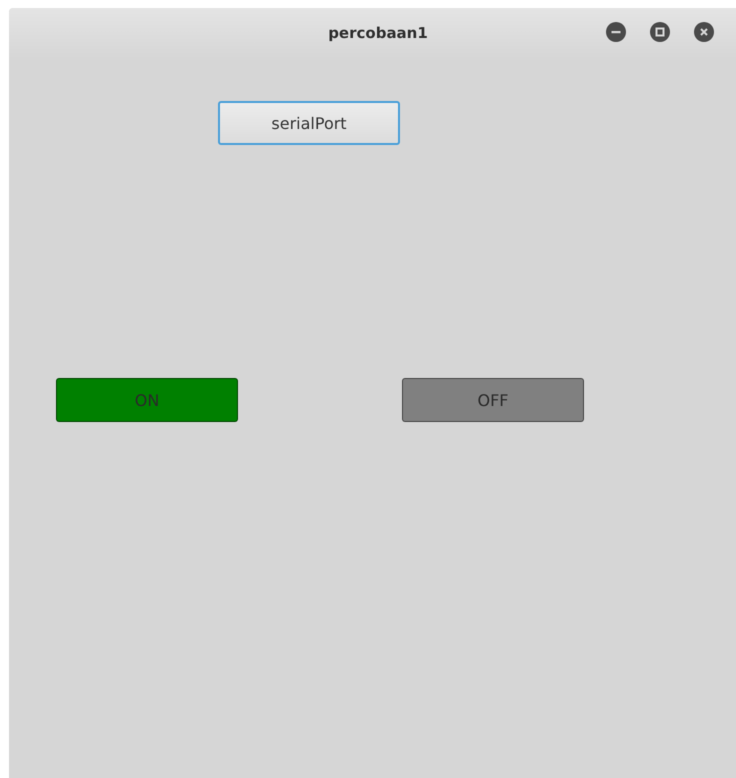 The image size is (736, 778). Describe the element at coordinates (660, 32) in the screenshot. I see `maximize-icon` at that location.